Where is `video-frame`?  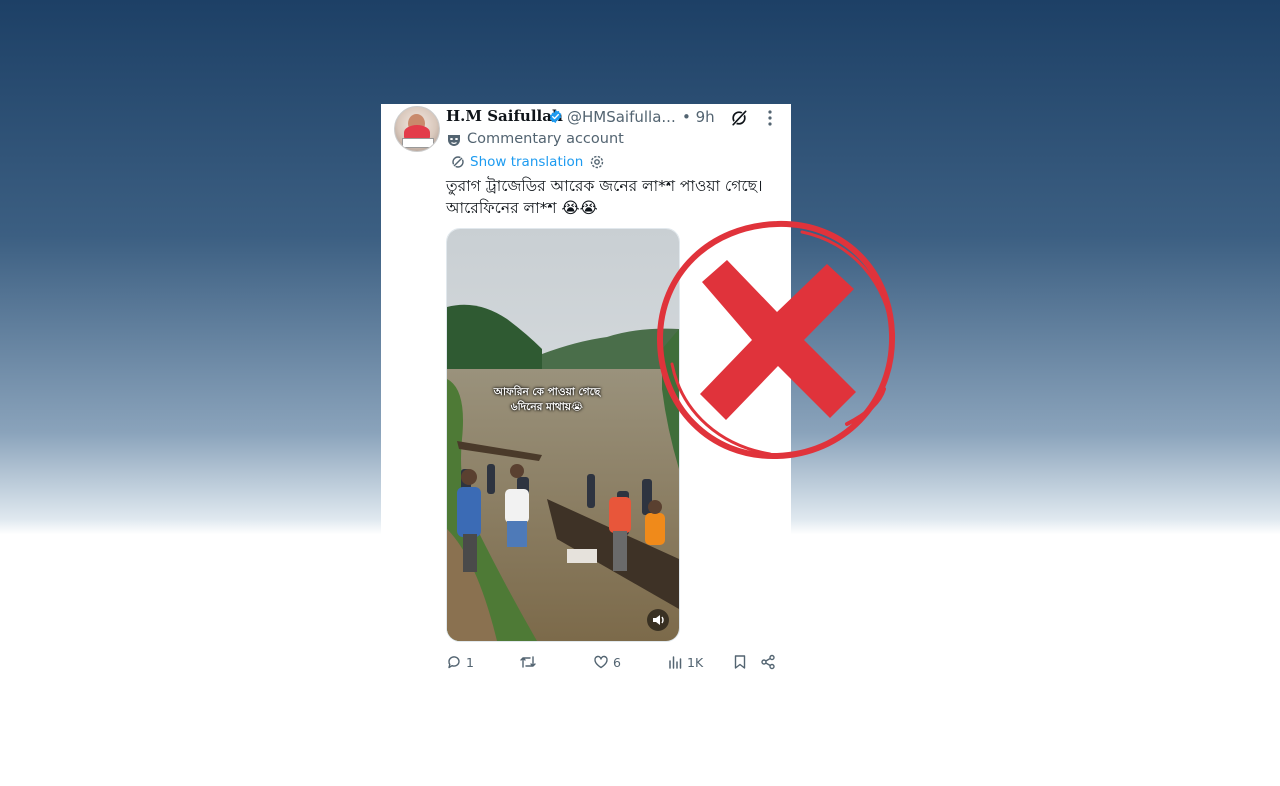 video-frame is located at coordinates (563, 435).